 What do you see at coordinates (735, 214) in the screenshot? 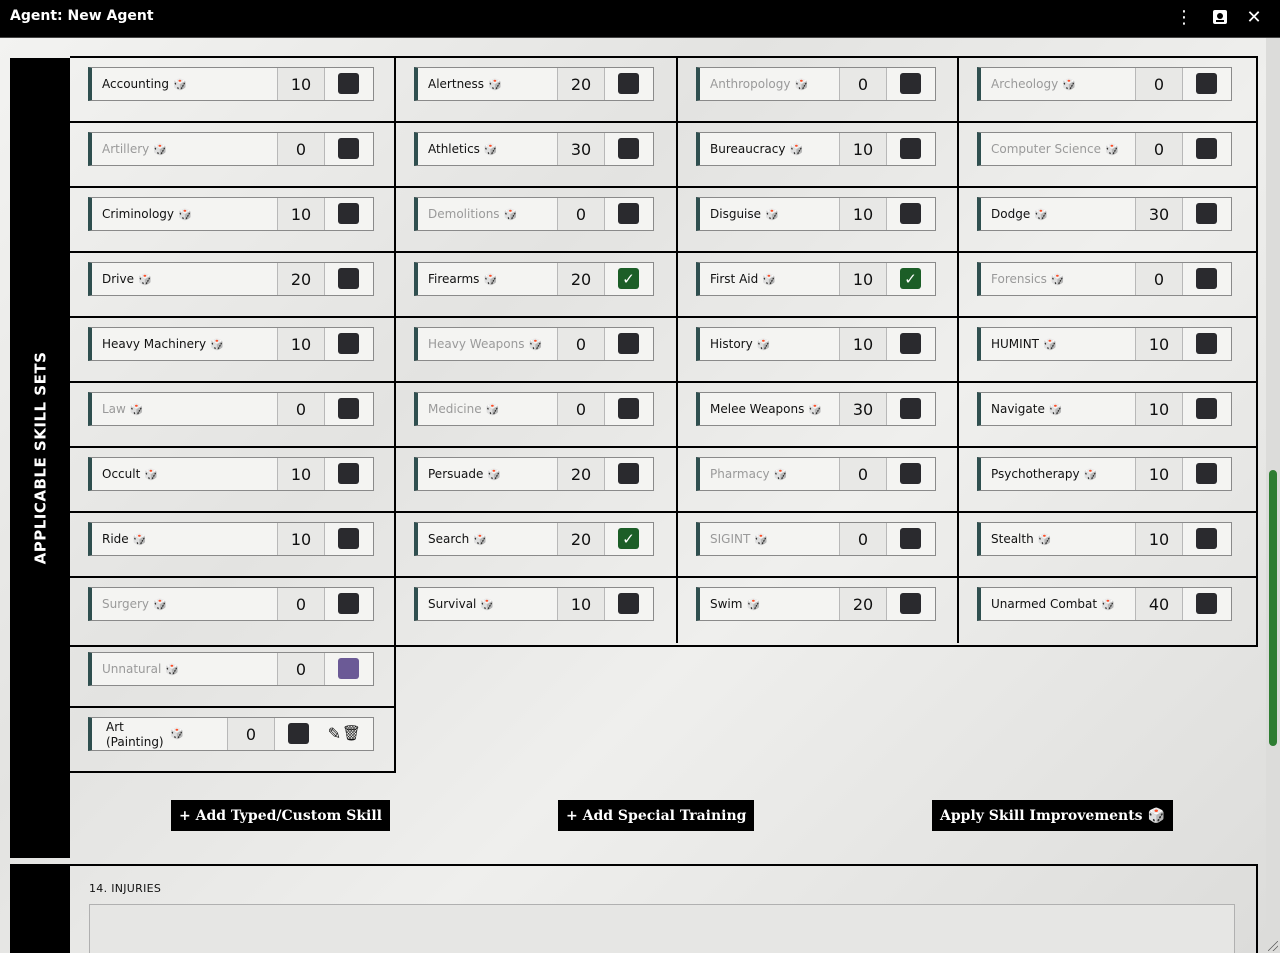
I see `skill-name: Disguise` at bounding box center [735, 214].